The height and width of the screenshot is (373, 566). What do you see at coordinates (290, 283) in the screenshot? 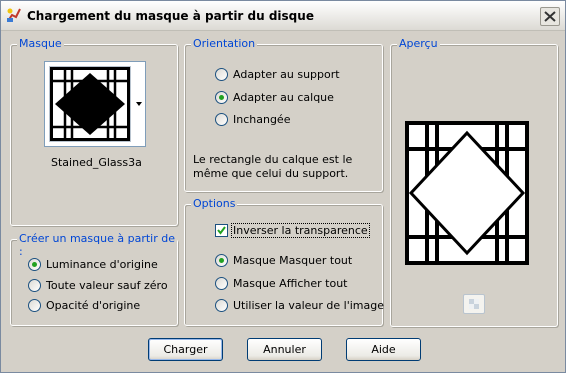
I see `radio-label: Masque Afficher tout` at bounding box center [290, 283].